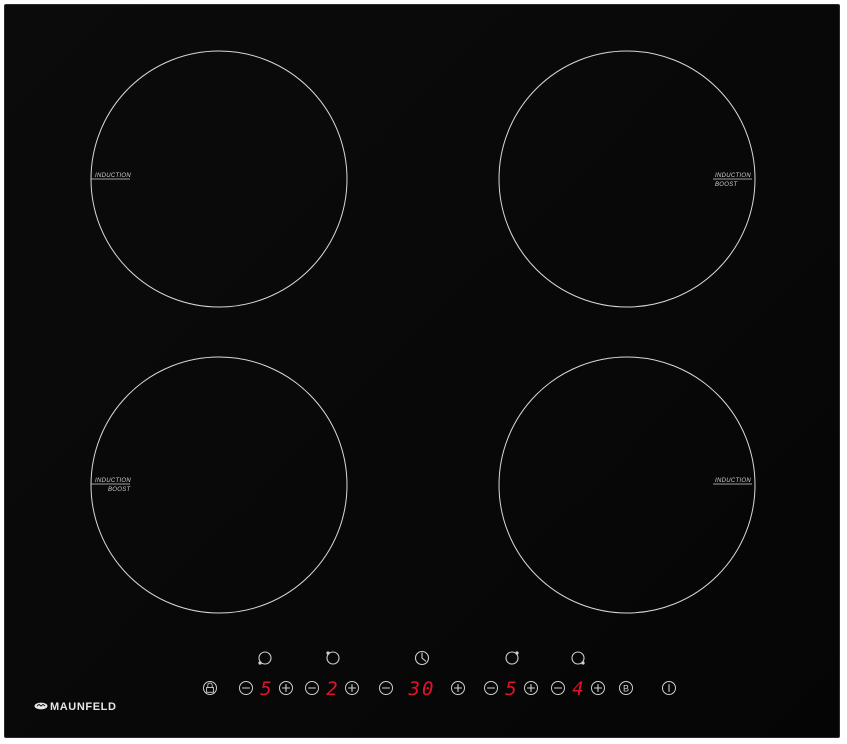  What do you see at coordinates (352, 688) in the screenshot?
I see `zone2-plus-button` at bounding box center [352, 688].